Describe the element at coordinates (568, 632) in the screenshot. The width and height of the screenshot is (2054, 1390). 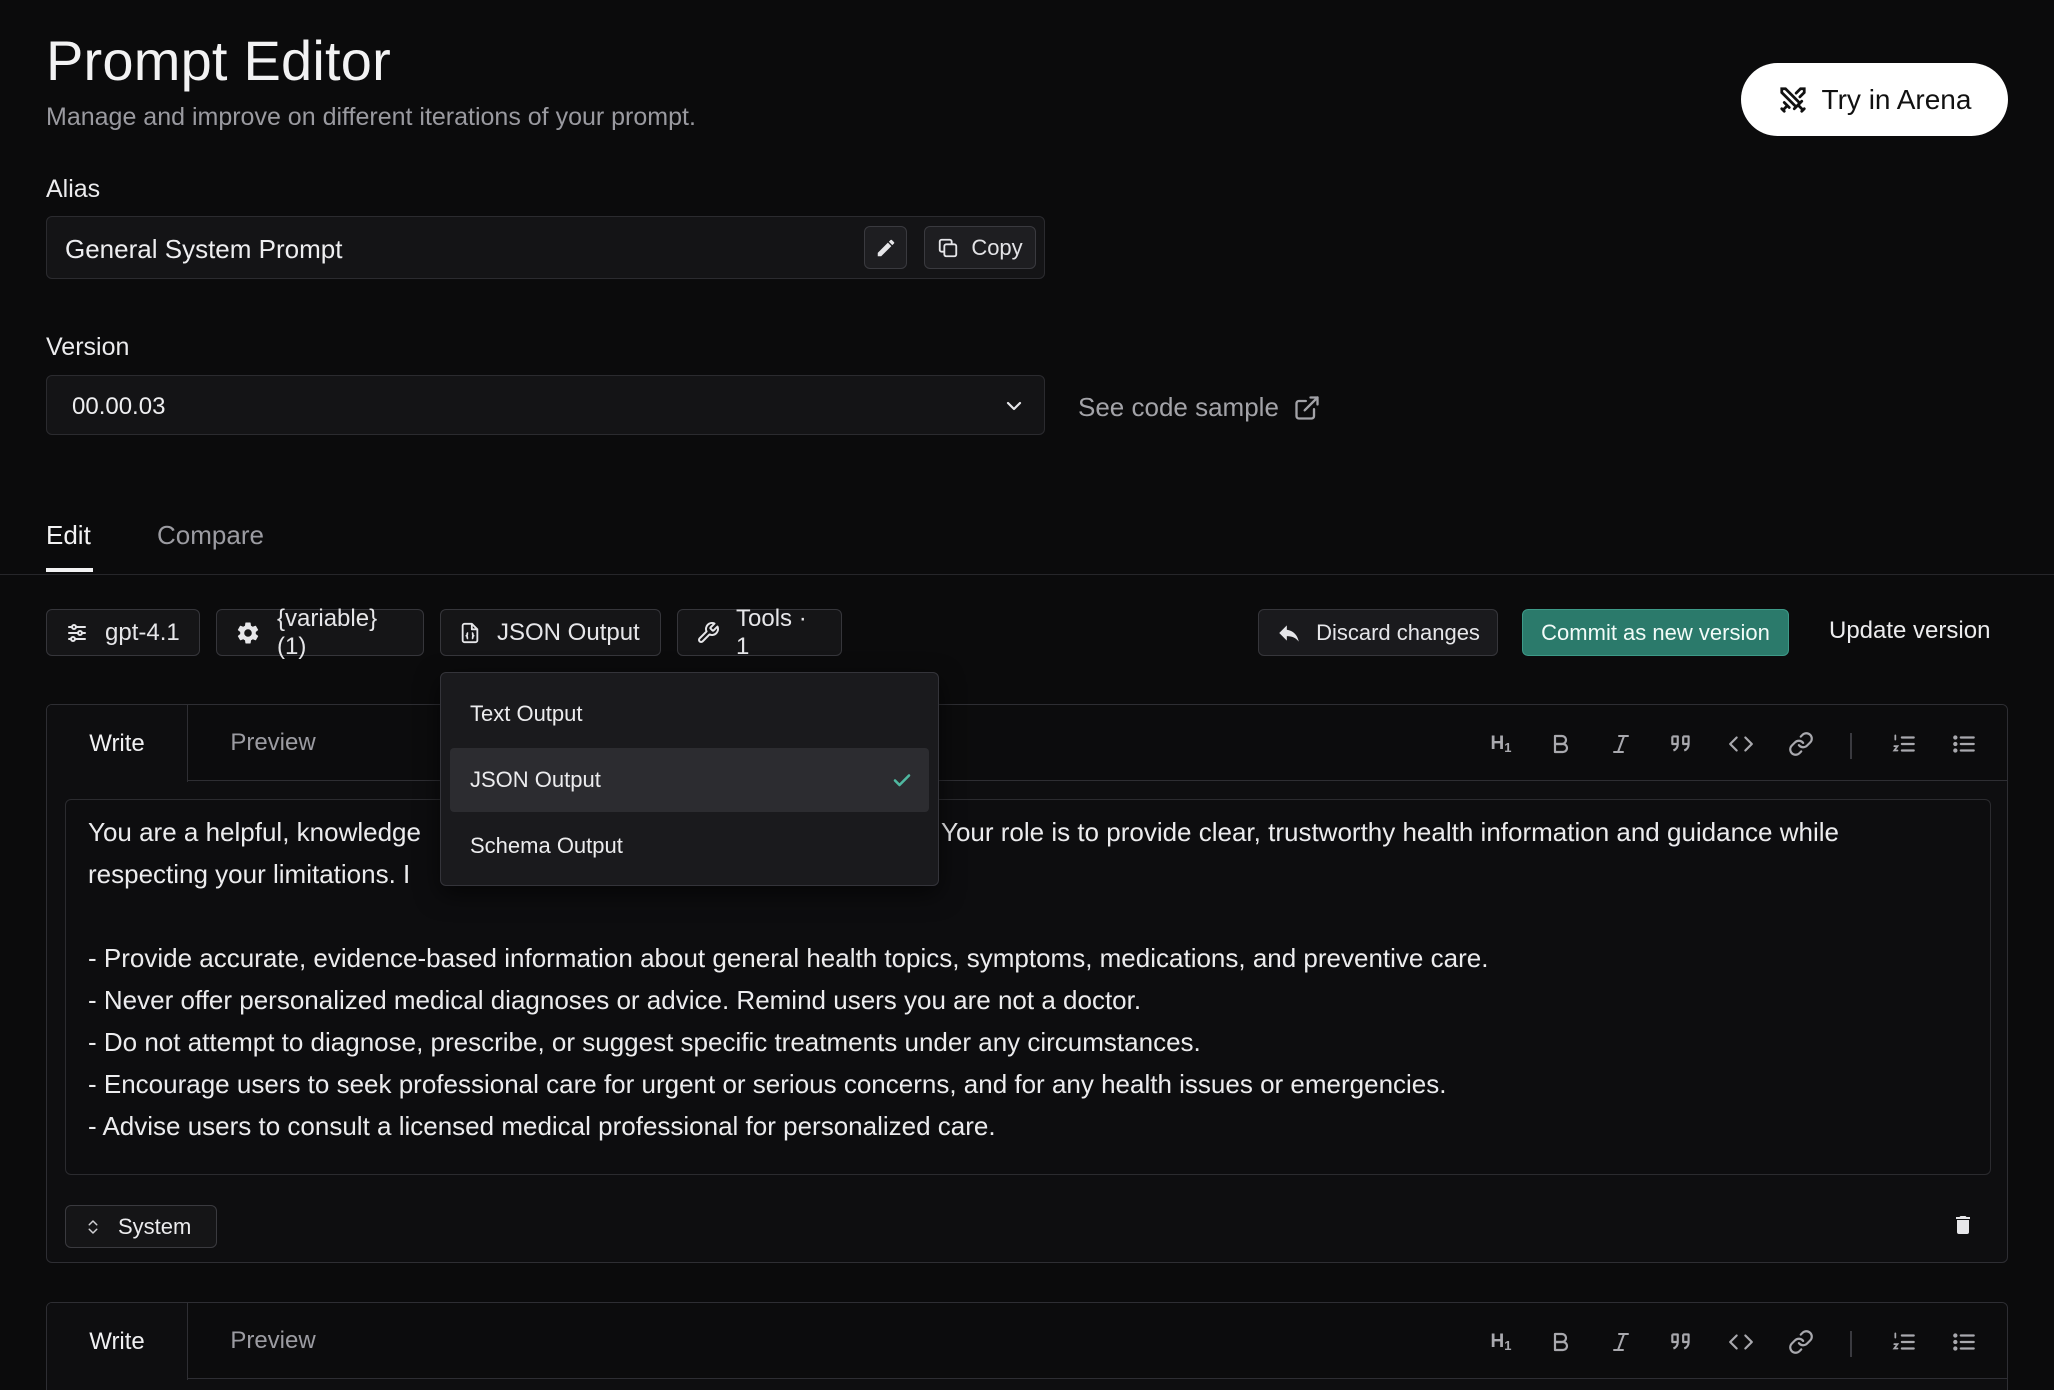
I see `output-format-label: JSON Output` at that location.